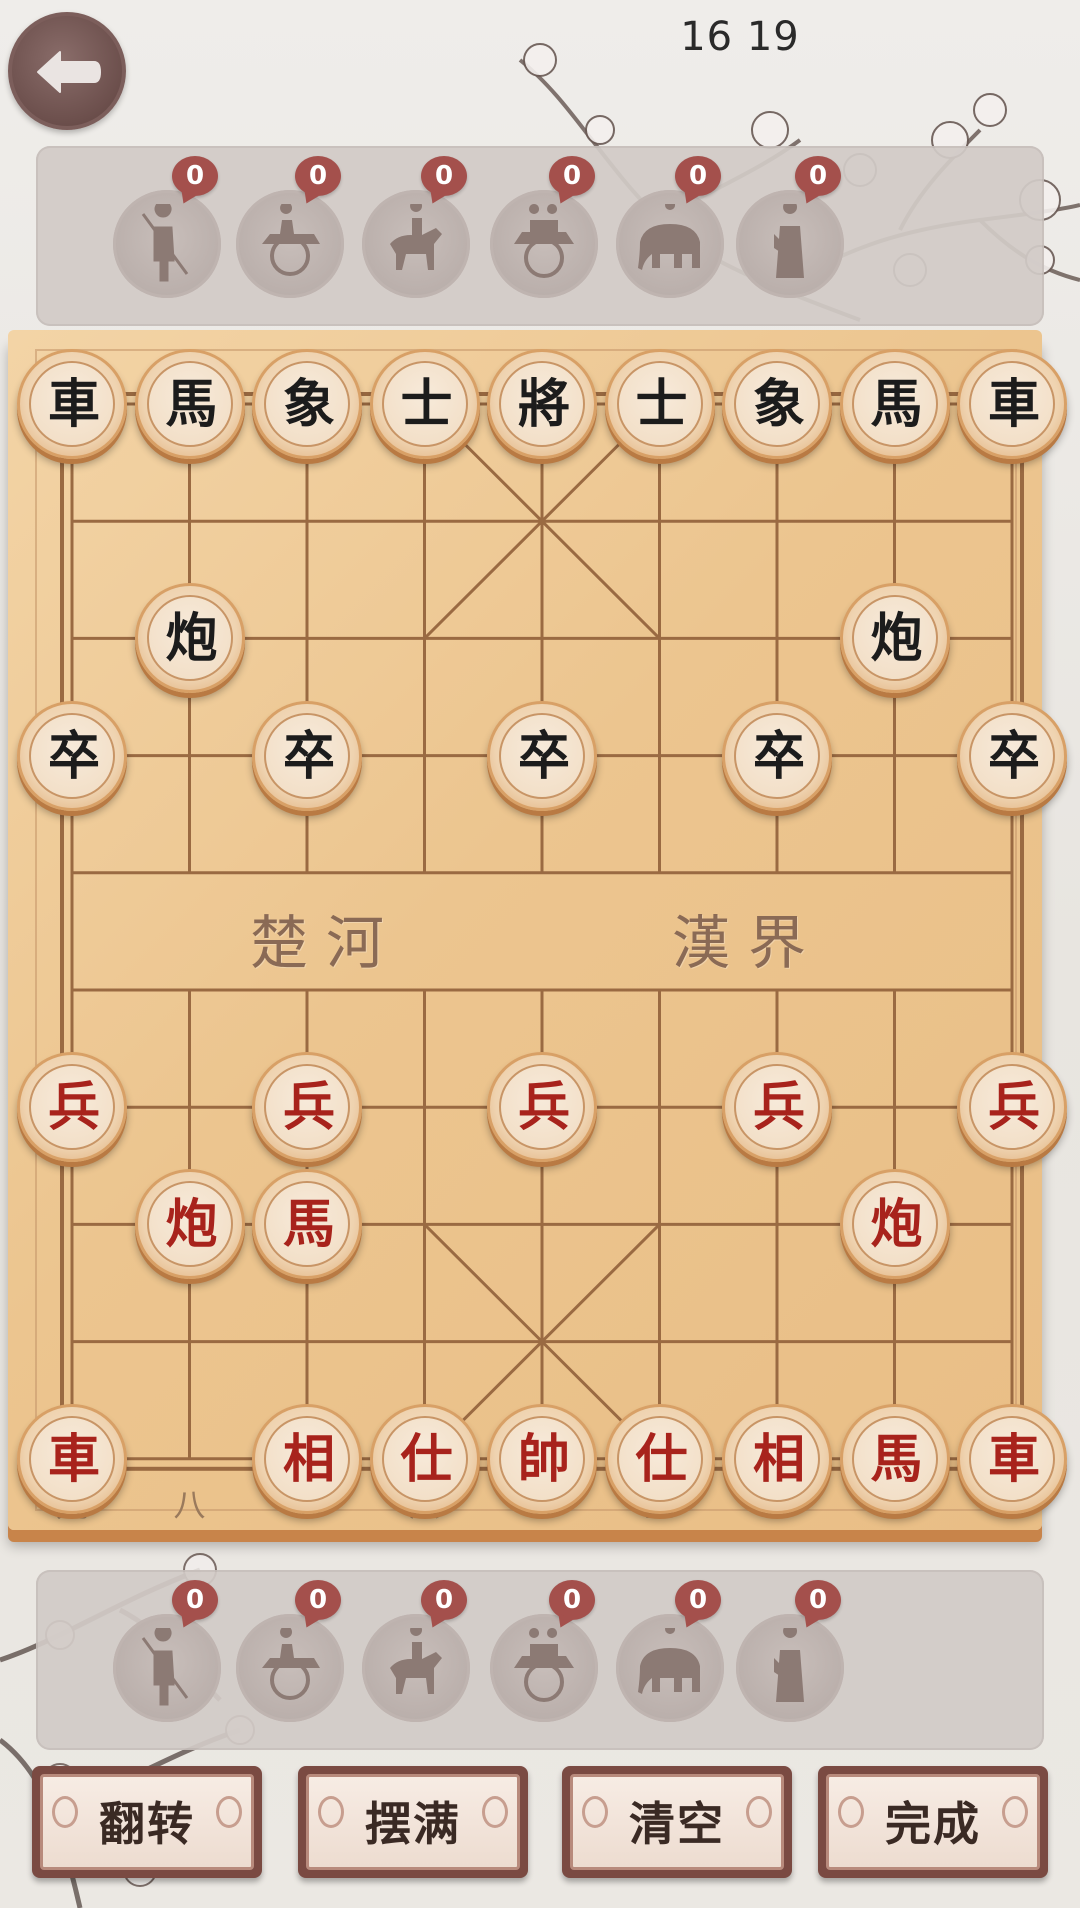 This screenshot has height=1908, width=1080. I want to click on file-number: 八, so click(189, 1505).